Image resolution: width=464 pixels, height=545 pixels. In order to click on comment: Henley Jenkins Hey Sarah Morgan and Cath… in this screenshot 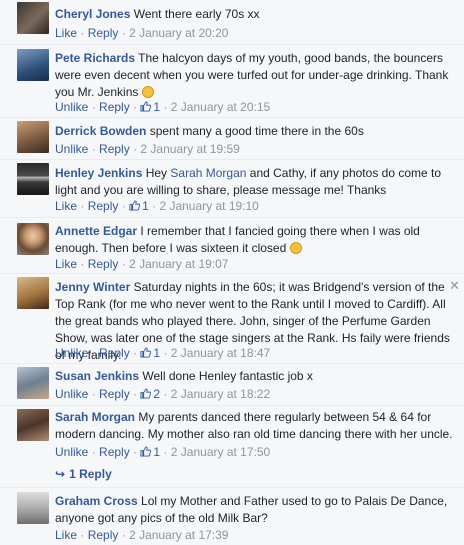, I will do `click(232, 188)`.